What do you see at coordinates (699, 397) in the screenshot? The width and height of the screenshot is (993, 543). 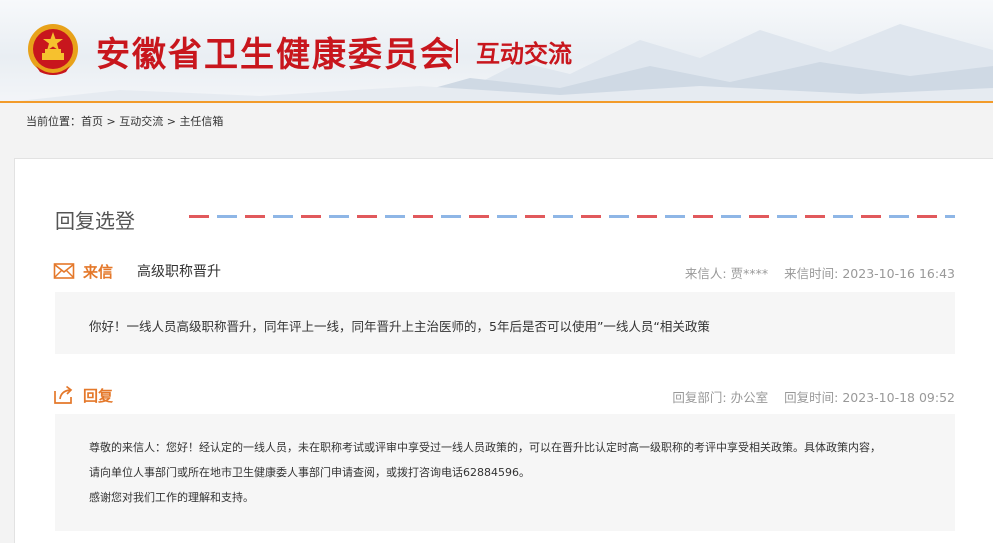 I see `reply-dept-label: 回复部门:` at bounding box center [699, 397].